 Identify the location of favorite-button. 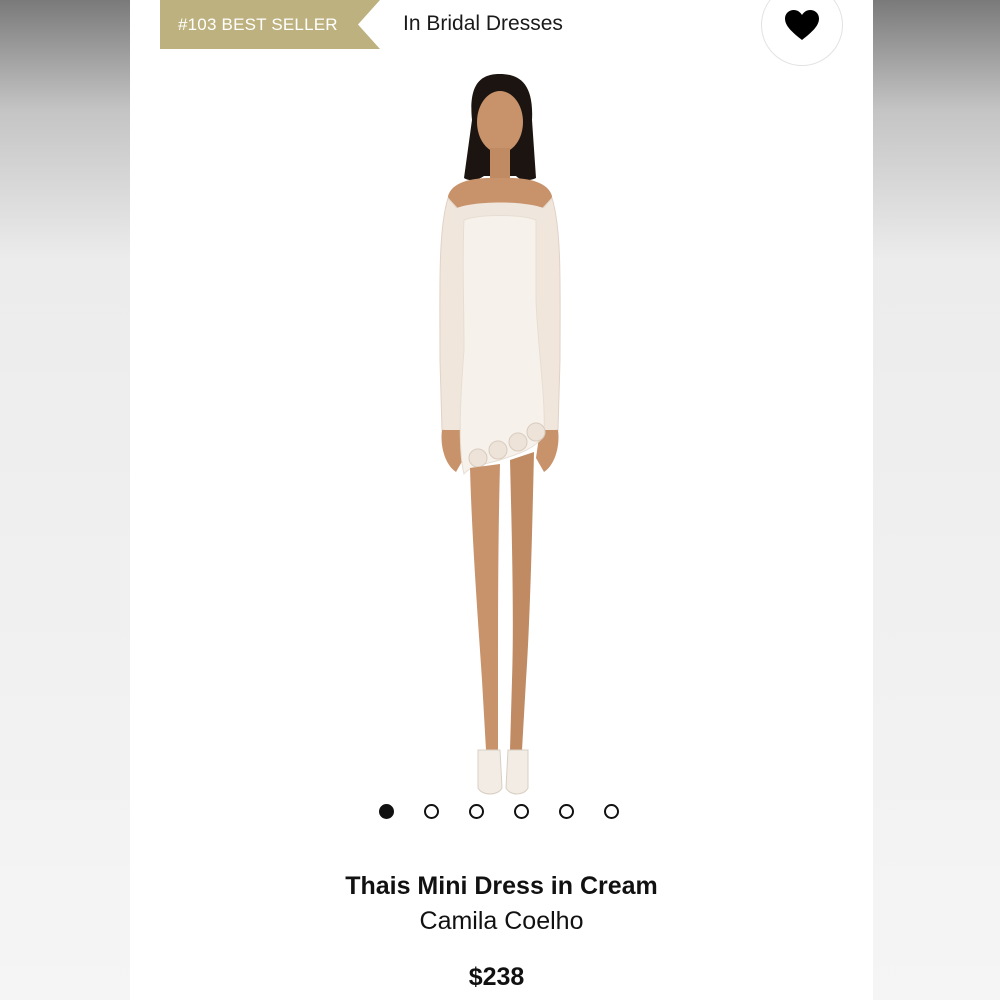
(802, 33).